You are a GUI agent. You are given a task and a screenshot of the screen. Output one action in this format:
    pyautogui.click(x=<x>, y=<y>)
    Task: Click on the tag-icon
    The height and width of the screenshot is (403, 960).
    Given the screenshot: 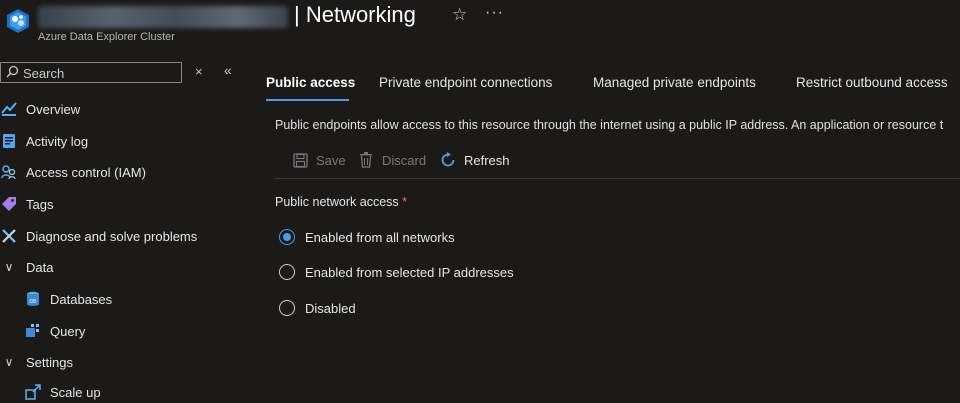 What is the action you would take?
    pyautogui.click(x=9, y=204)
    